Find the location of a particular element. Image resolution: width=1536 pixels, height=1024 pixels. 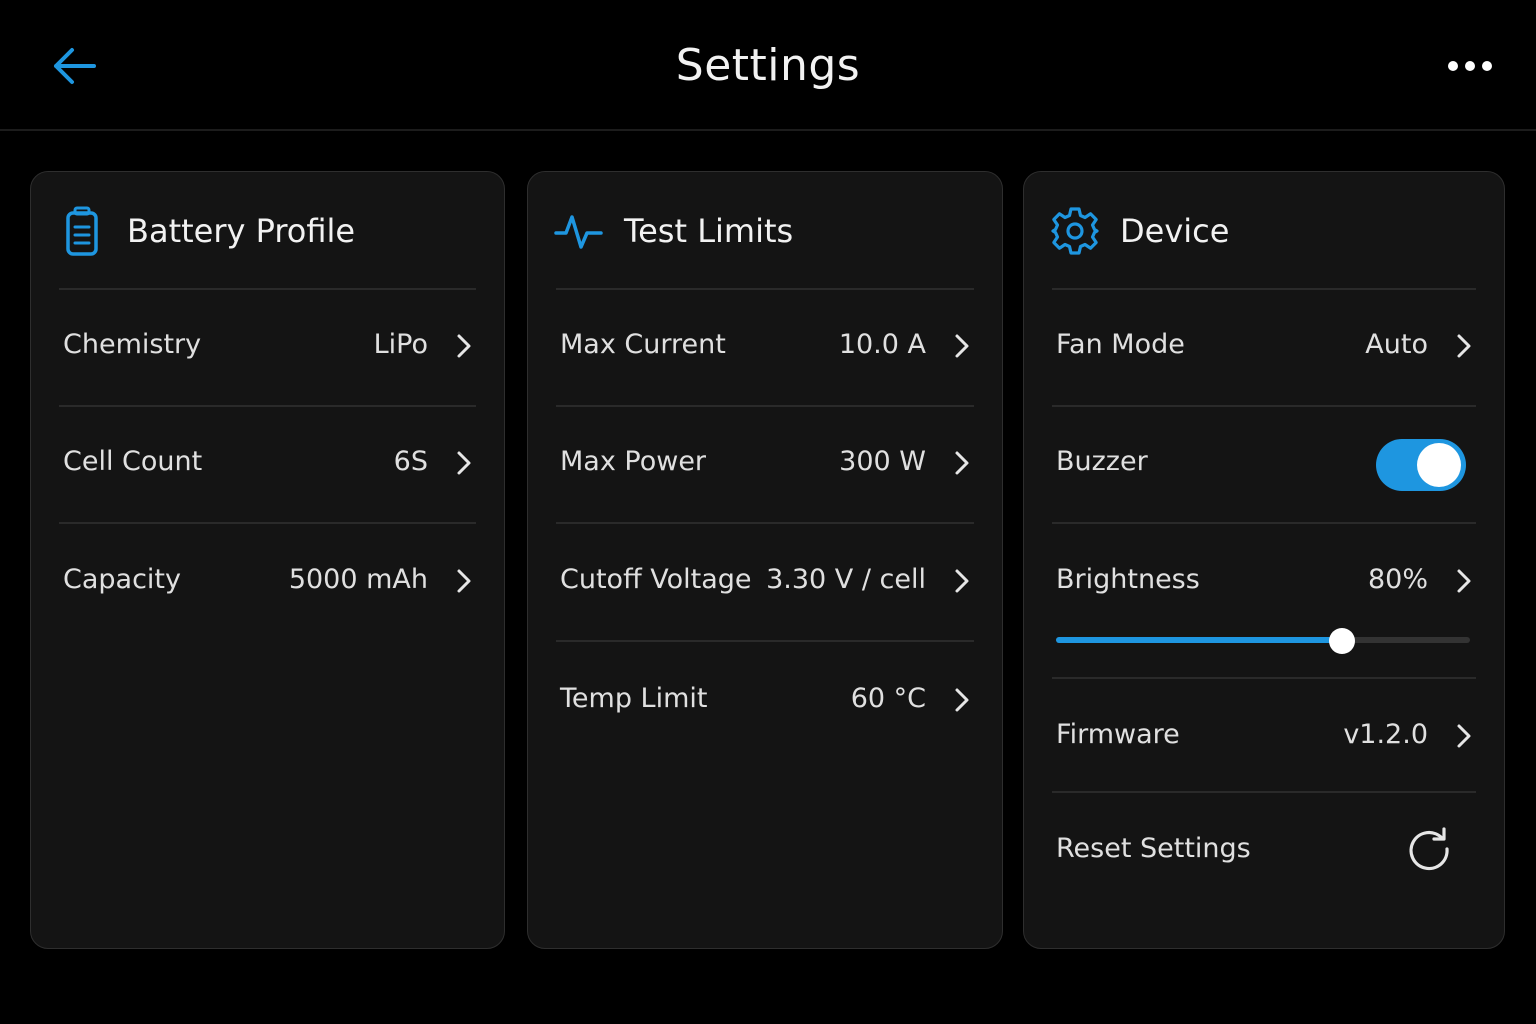

more-horizontal-icon is located at coordinates (1470, 66).